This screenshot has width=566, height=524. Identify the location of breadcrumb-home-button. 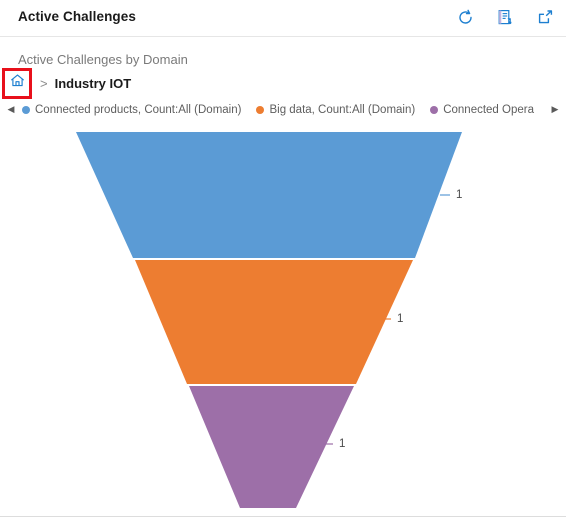
(17, 83).